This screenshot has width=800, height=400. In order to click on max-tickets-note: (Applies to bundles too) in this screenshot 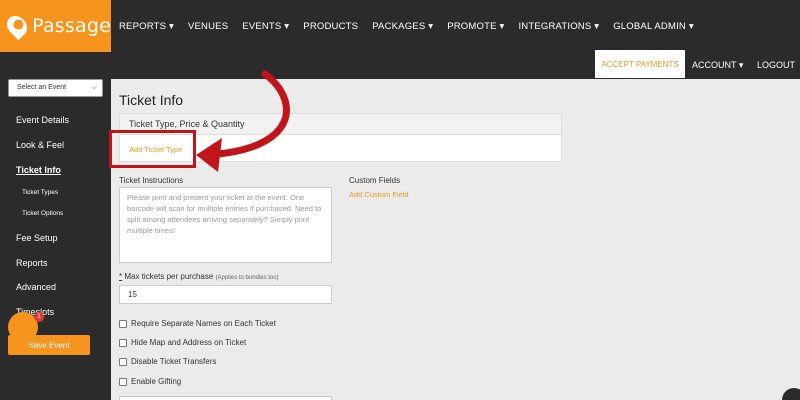, I will do `click(247, 278)`.